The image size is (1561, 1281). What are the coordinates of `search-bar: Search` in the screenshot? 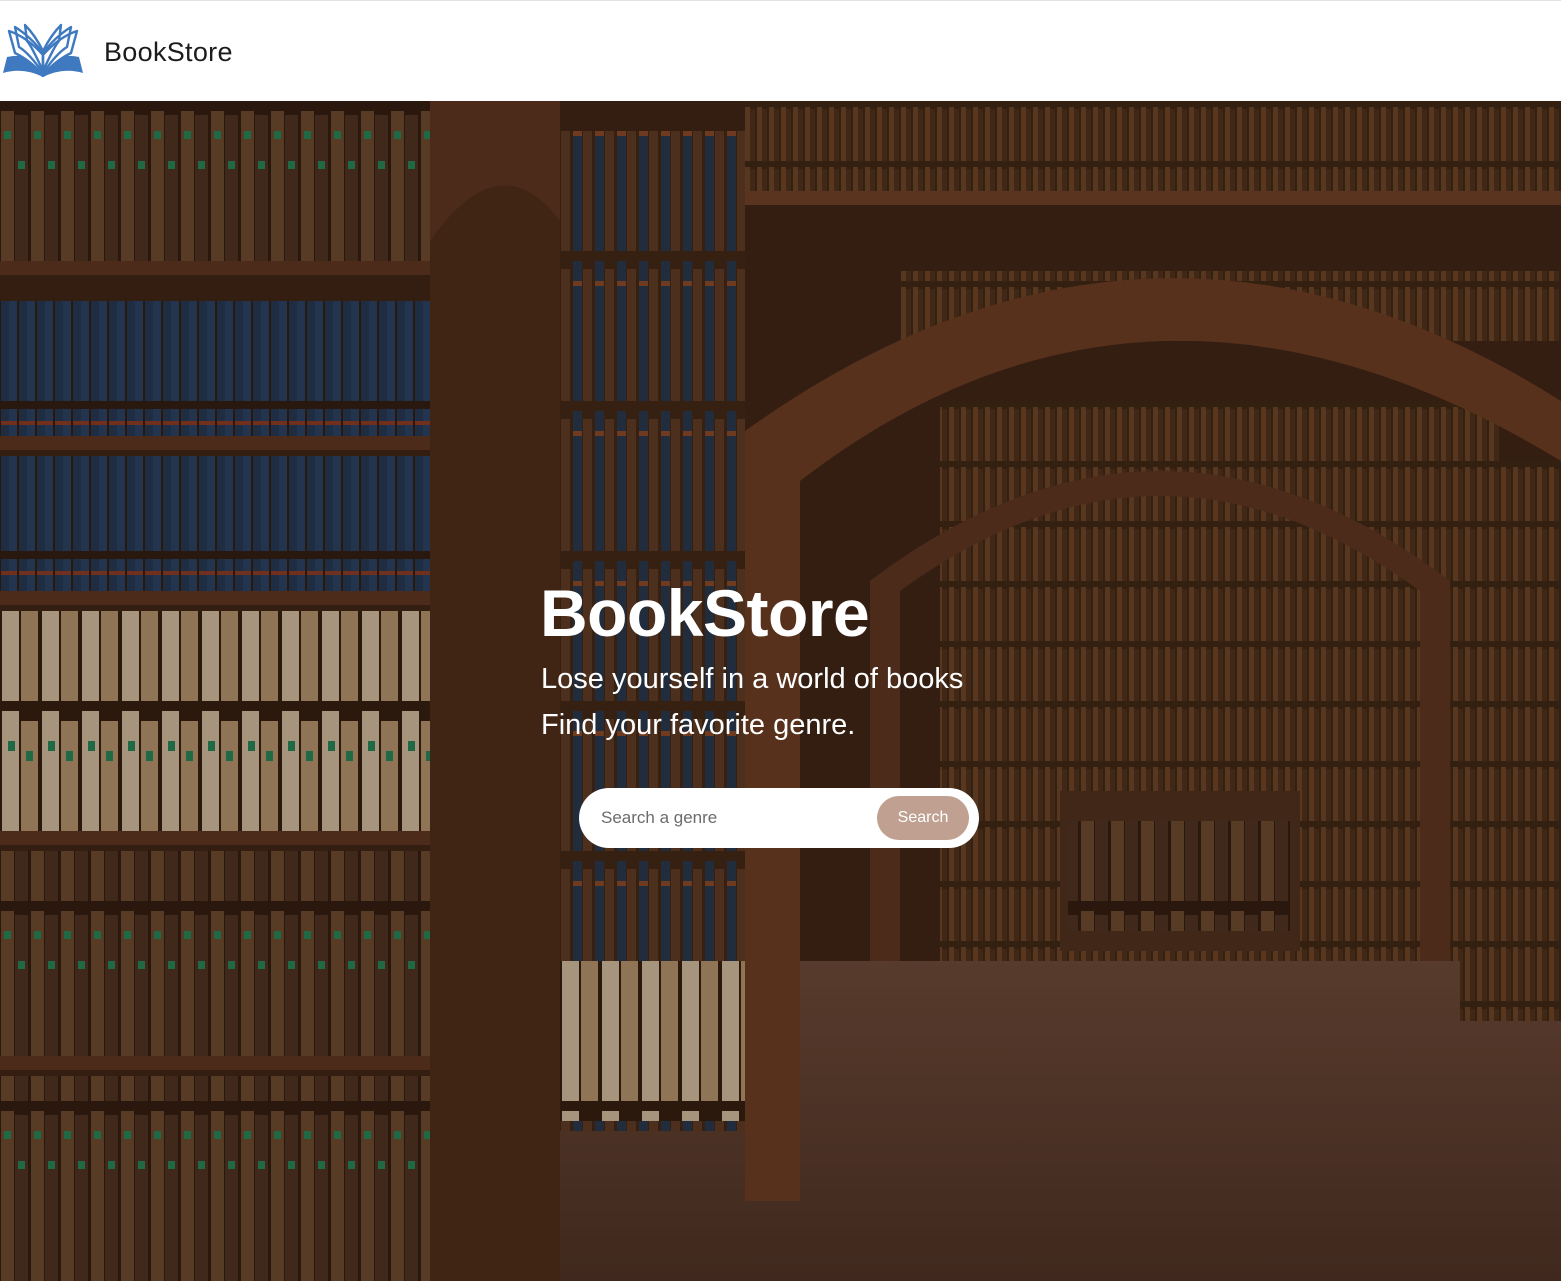 It's located at (779, 818).